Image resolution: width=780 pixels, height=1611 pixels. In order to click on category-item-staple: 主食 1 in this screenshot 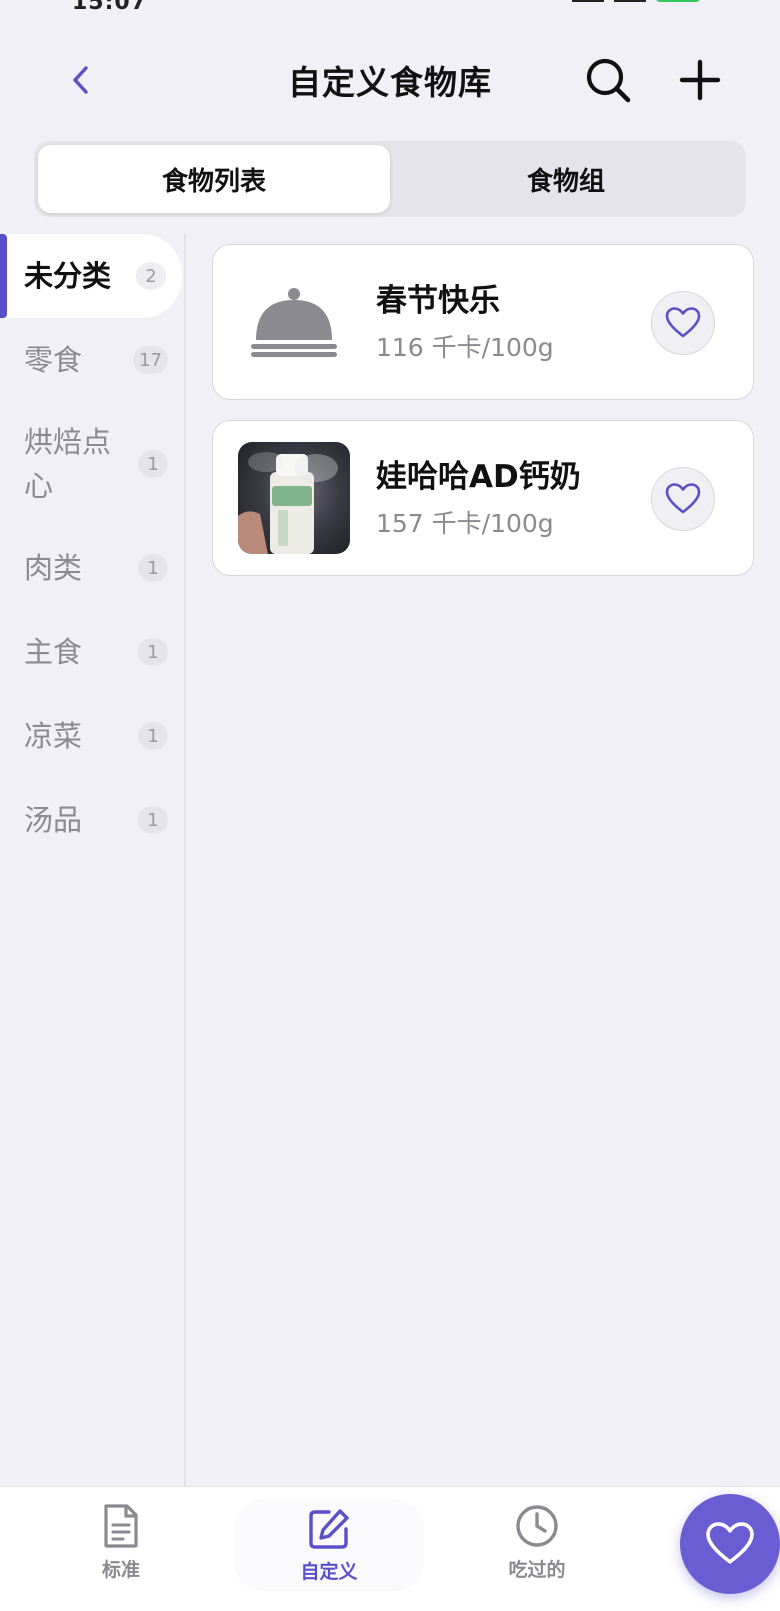, I will do `click(92, 652)`.